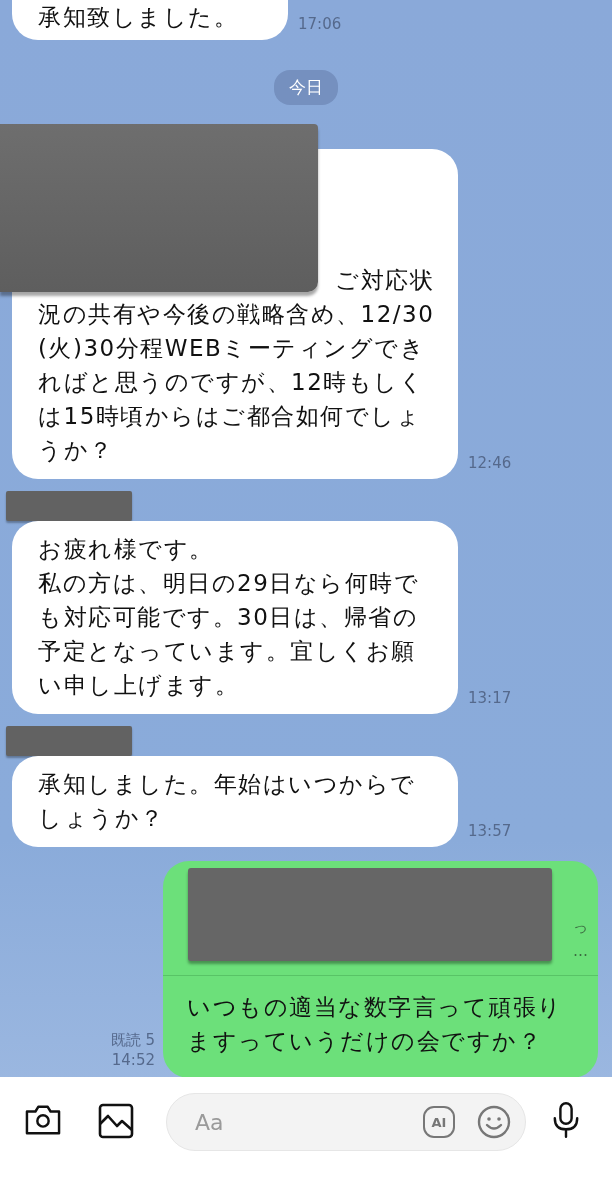 The image size is (612, 1199). What do you see at coordinates (384, 280) in the screenshot?
I see `message-text: ご対応状` at bounding box center [384, 280].